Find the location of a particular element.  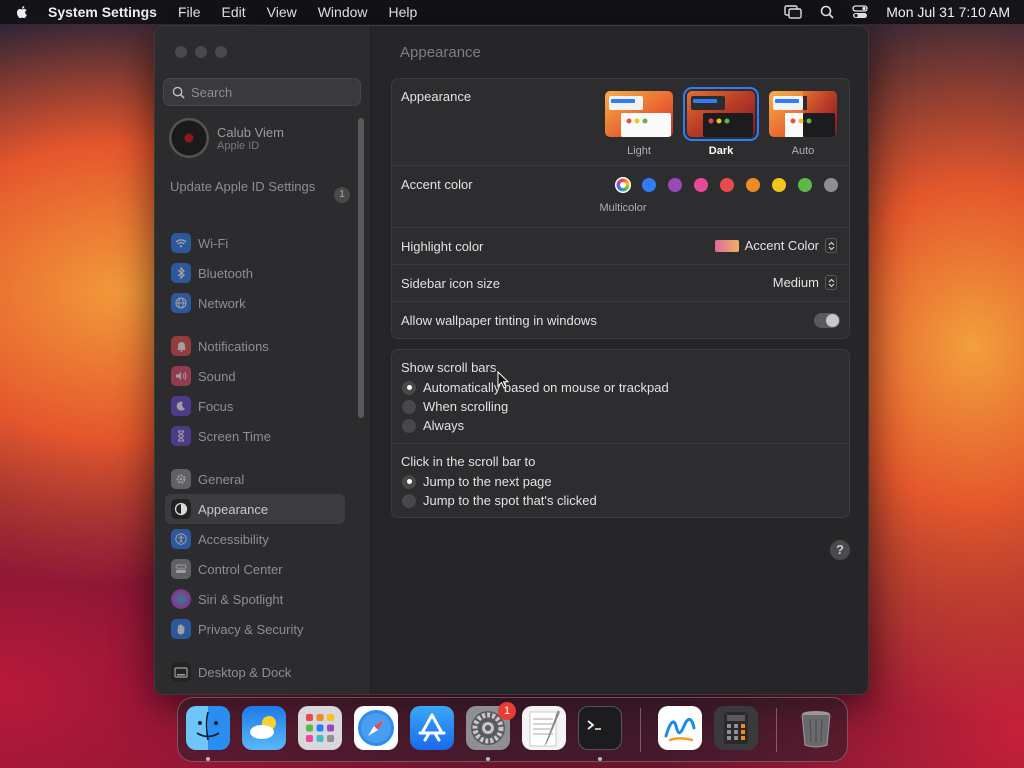

mouse-pointer-icon is located at coordinates (503, 380).